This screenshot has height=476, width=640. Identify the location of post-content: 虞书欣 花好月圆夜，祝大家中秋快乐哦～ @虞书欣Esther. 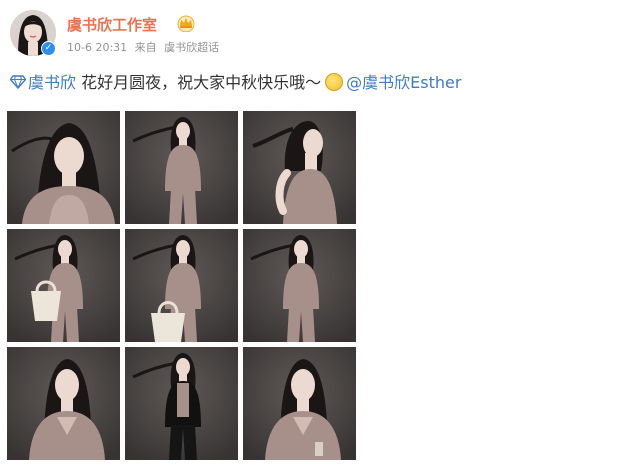
(235, 83).